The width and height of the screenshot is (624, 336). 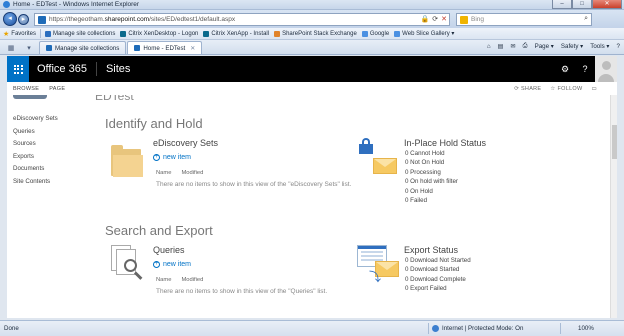 What do you see at coordinates (586, 328) in the screenshot?
I see `zoom-level: 100%` at bounding box center [586, 328].